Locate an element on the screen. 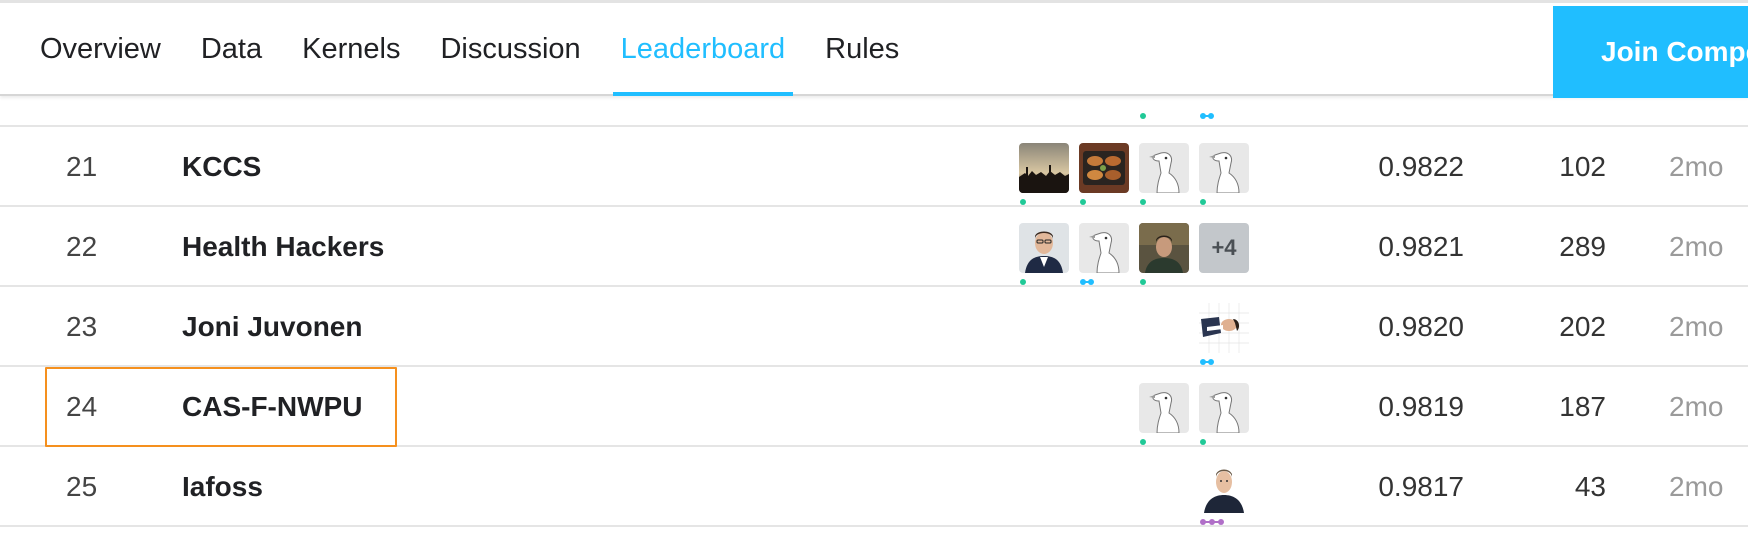  rank: 21 is located at coordinates (82, 166).